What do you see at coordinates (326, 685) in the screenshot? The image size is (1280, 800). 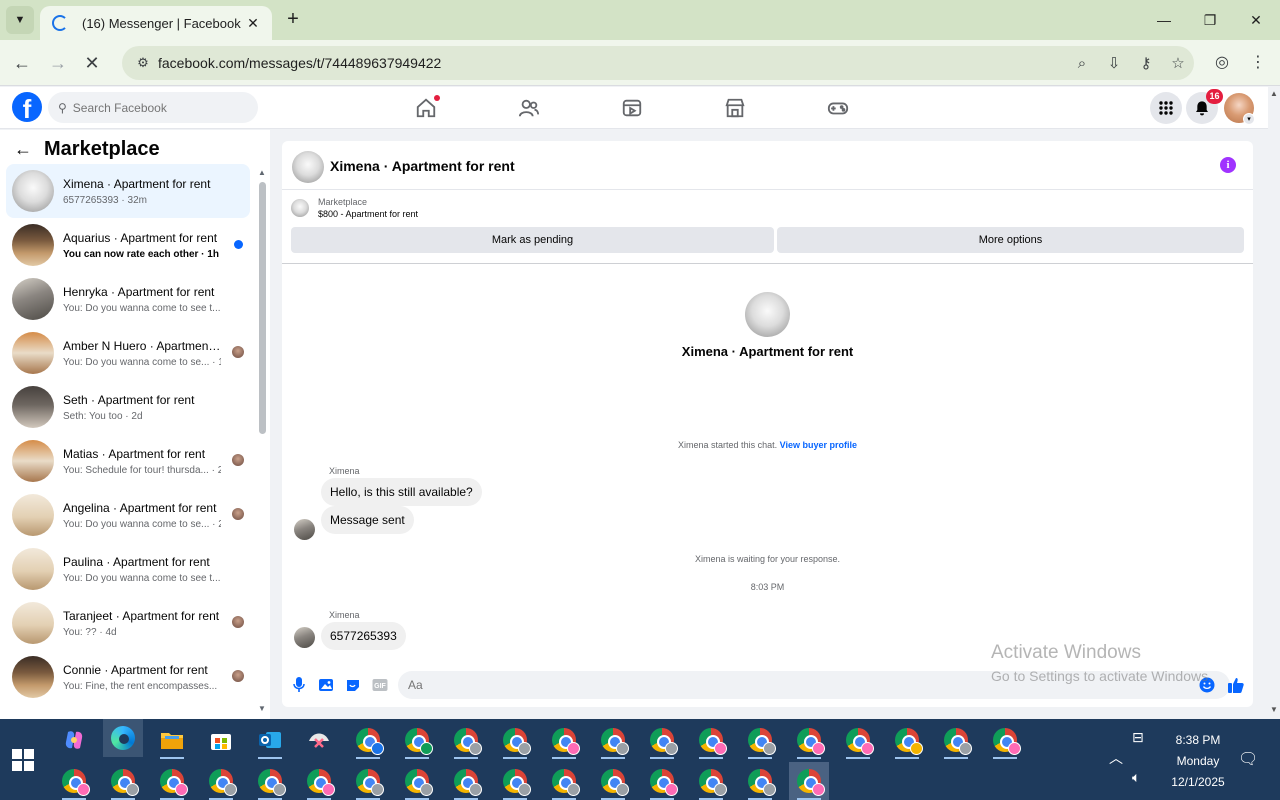 I see `attach-photo-icon` at bounding box center [326, 685].